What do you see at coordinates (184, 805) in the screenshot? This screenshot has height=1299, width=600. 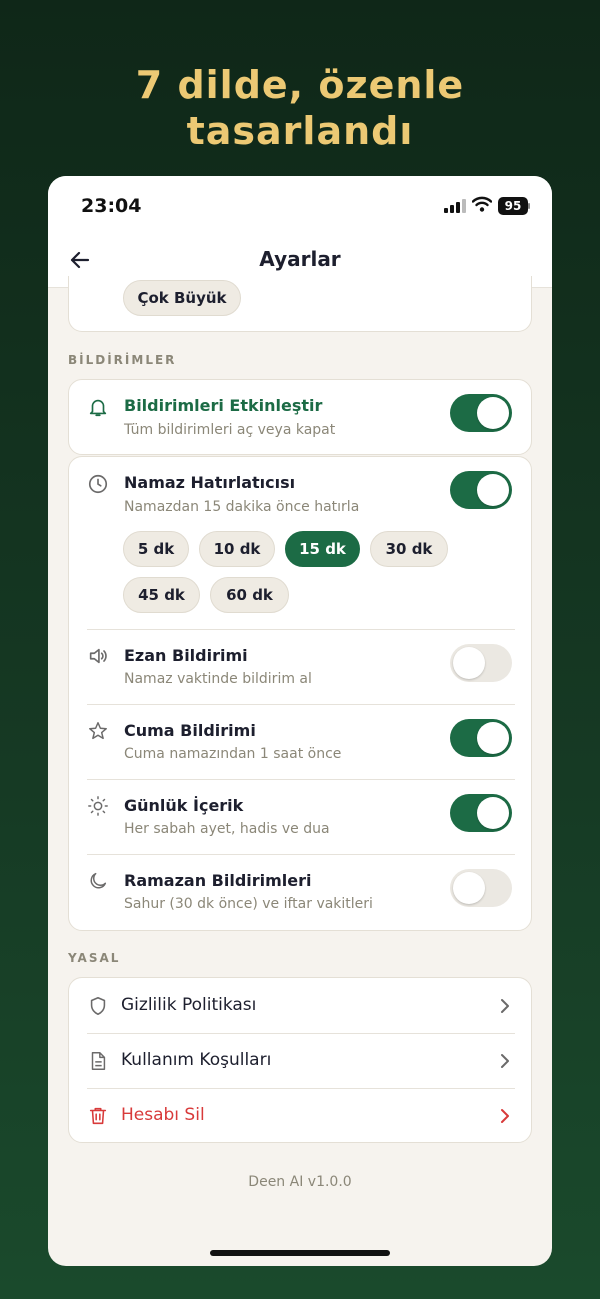 I see `daily-content-title: Günlük İçerik` at bounding box center [184, 805].